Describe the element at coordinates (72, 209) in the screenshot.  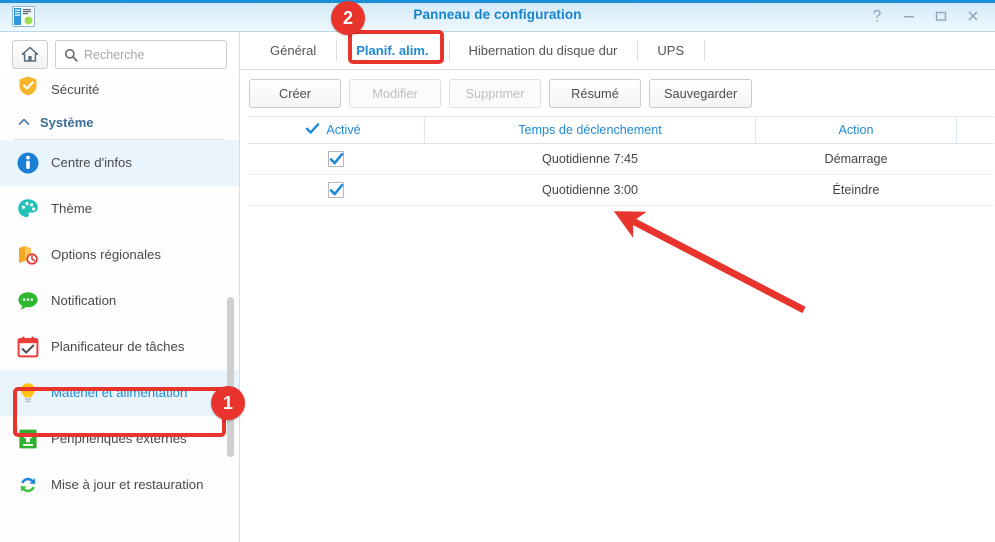
I see `sidebar-item-label: Thème` at that location.